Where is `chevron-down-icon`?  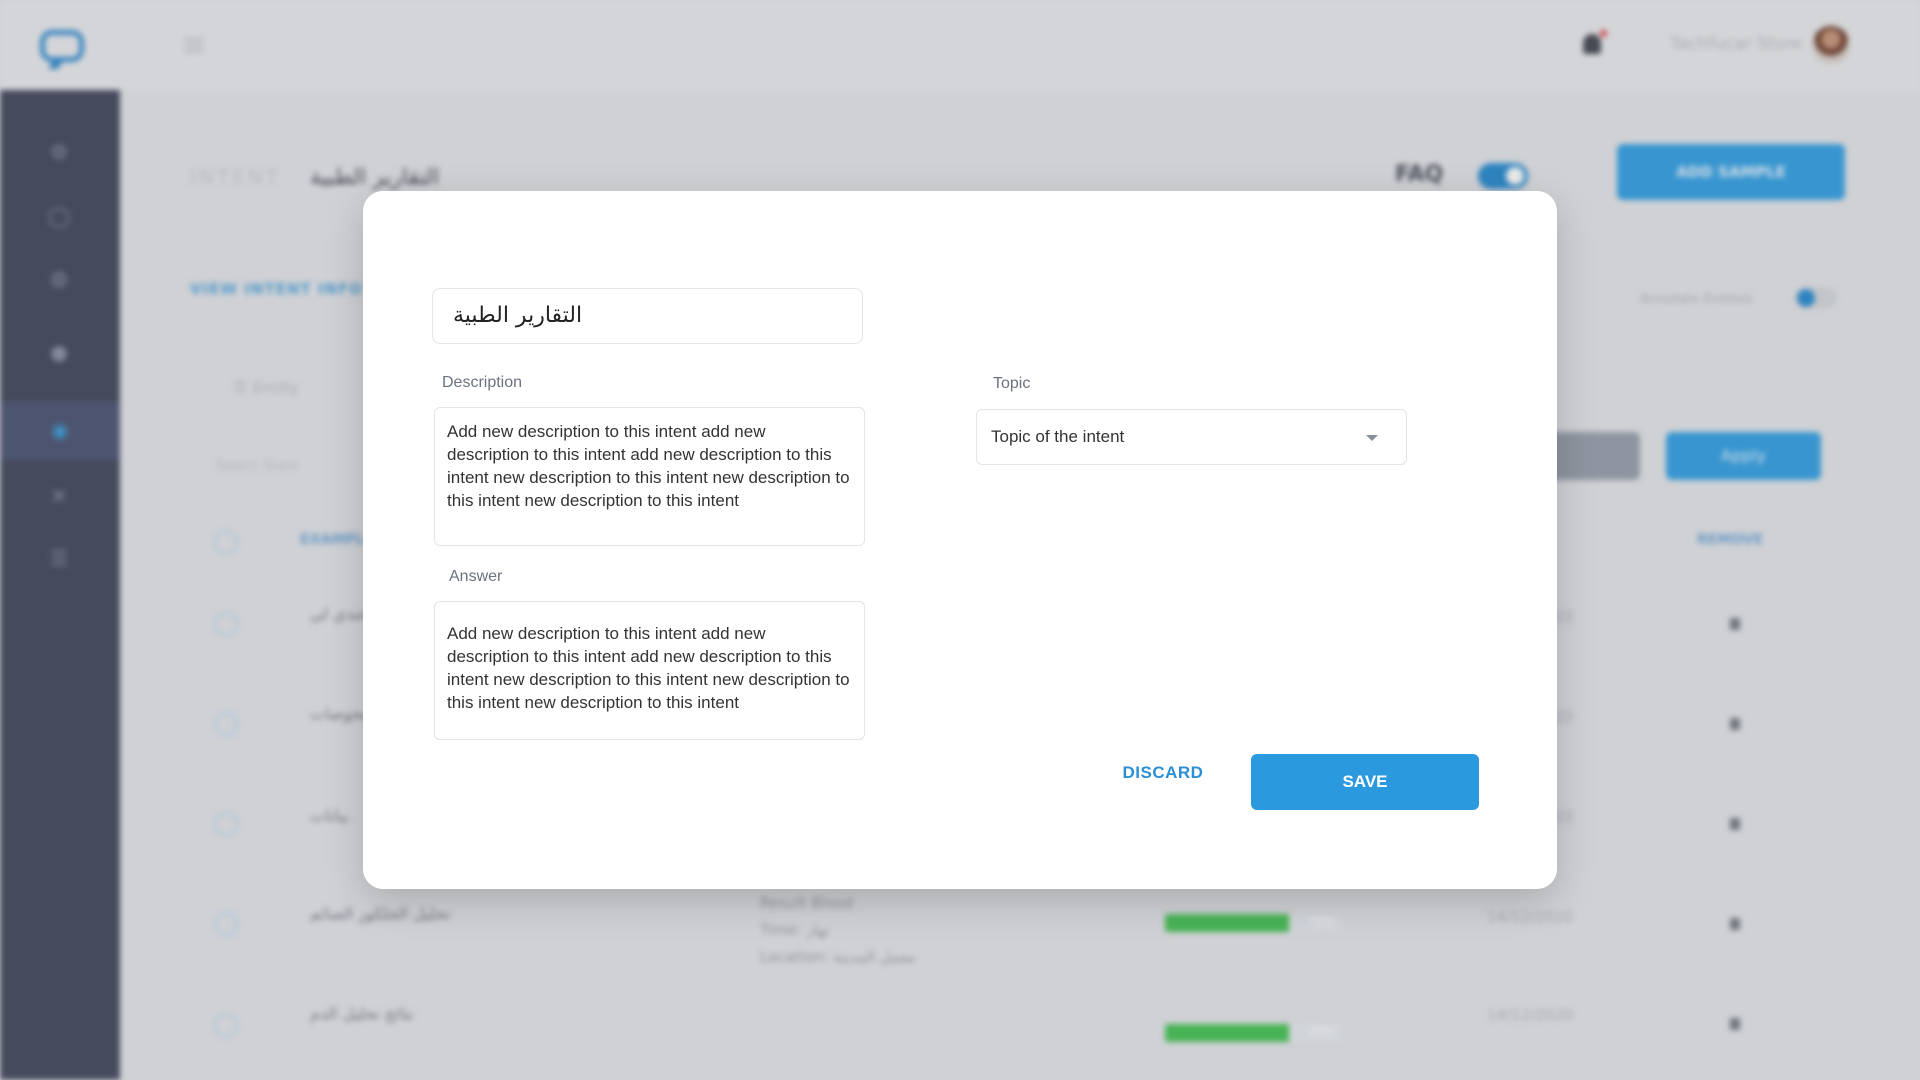 chevron-down-icon is located at coordinates (1372, 438).